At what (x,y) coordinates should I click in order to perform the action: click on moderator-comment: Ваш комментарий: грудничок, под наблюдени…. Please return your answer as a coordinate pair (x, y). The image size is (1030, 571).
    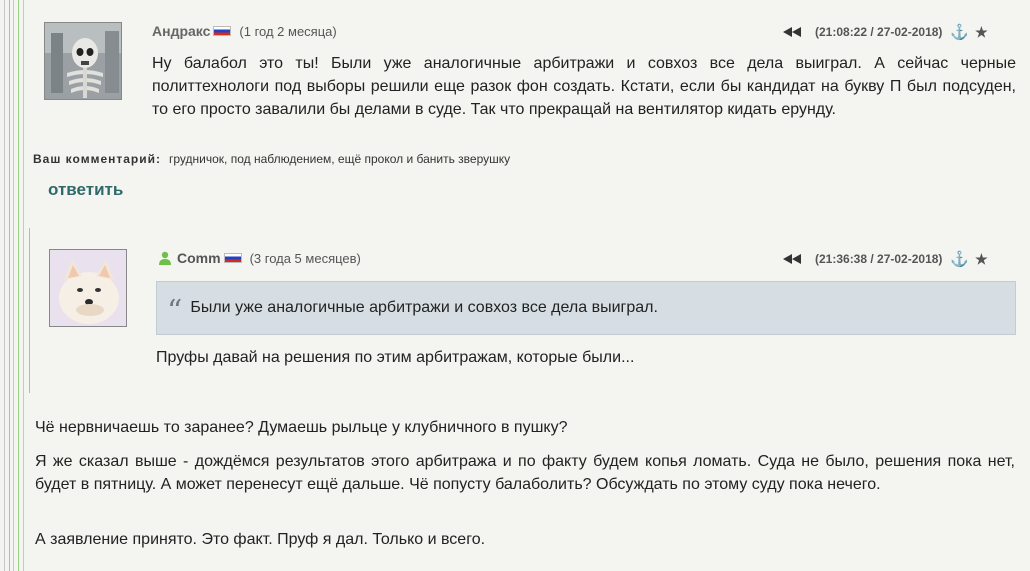
    Looking at the image, I should click on (271, 159).